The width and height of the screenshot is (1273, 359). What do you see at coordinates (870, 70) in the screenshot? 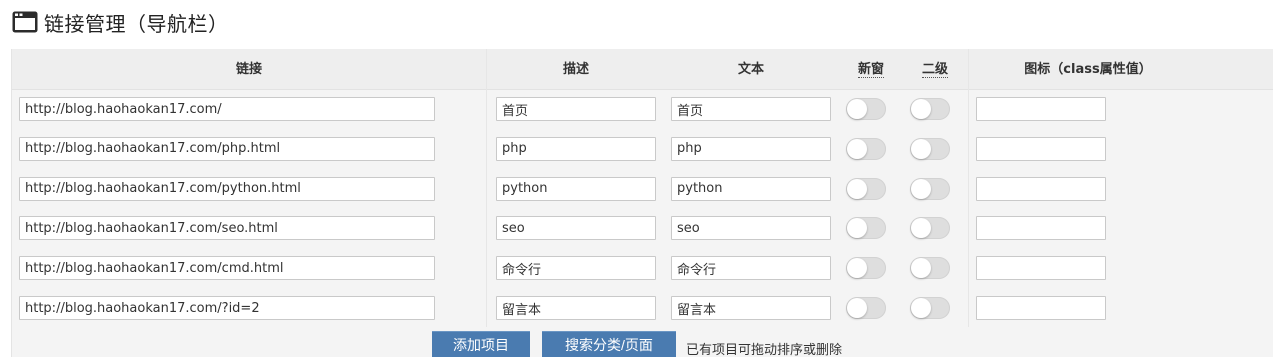
I see `header-new-window: 新窗` at bounding box center [870, 70].